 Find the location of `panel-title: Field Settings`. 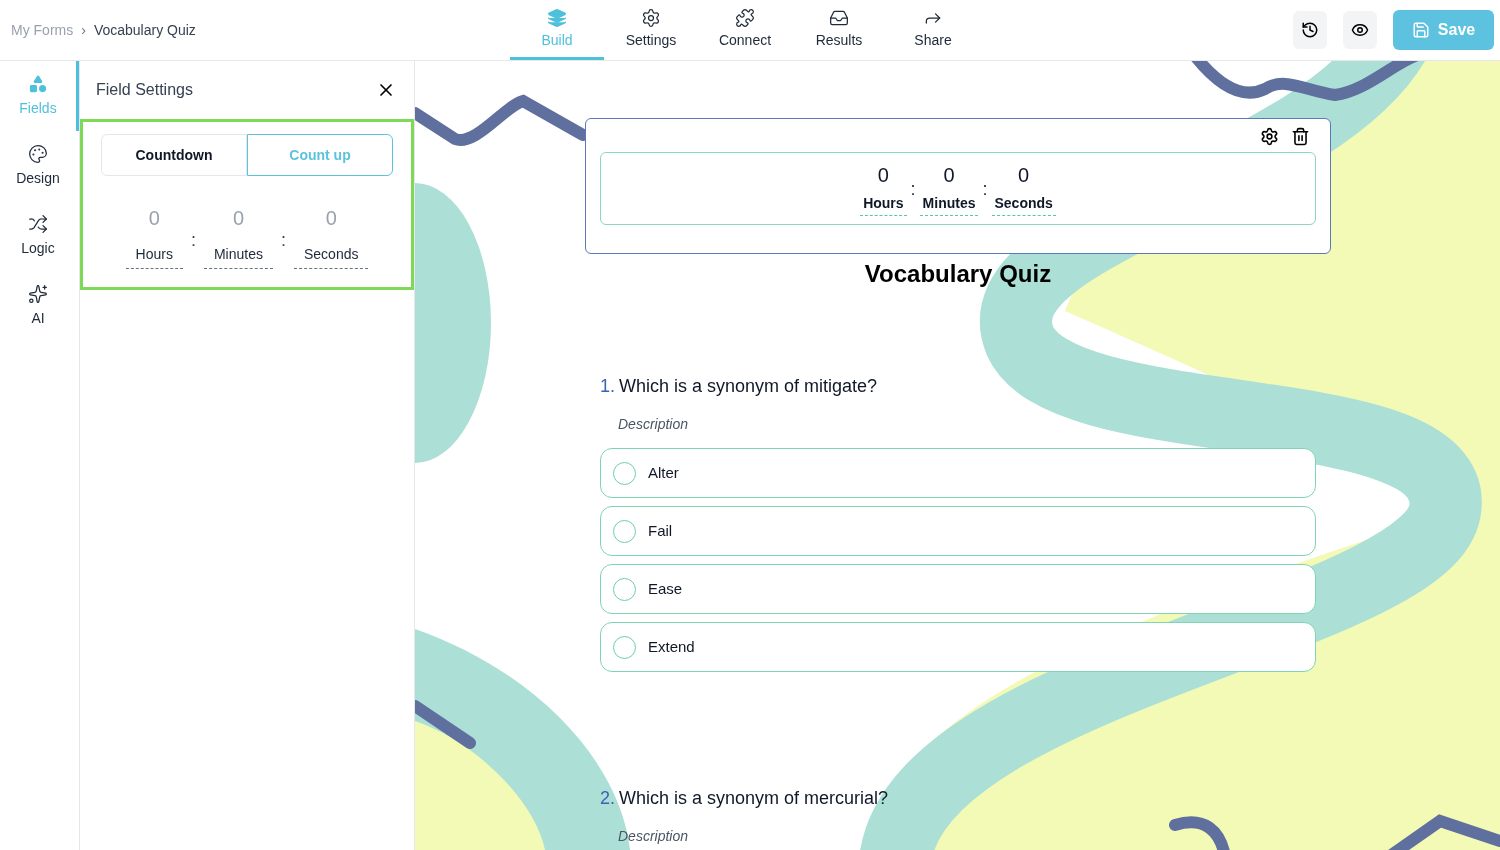

panel-title: Field Settings is located at coordinates (144, 90).